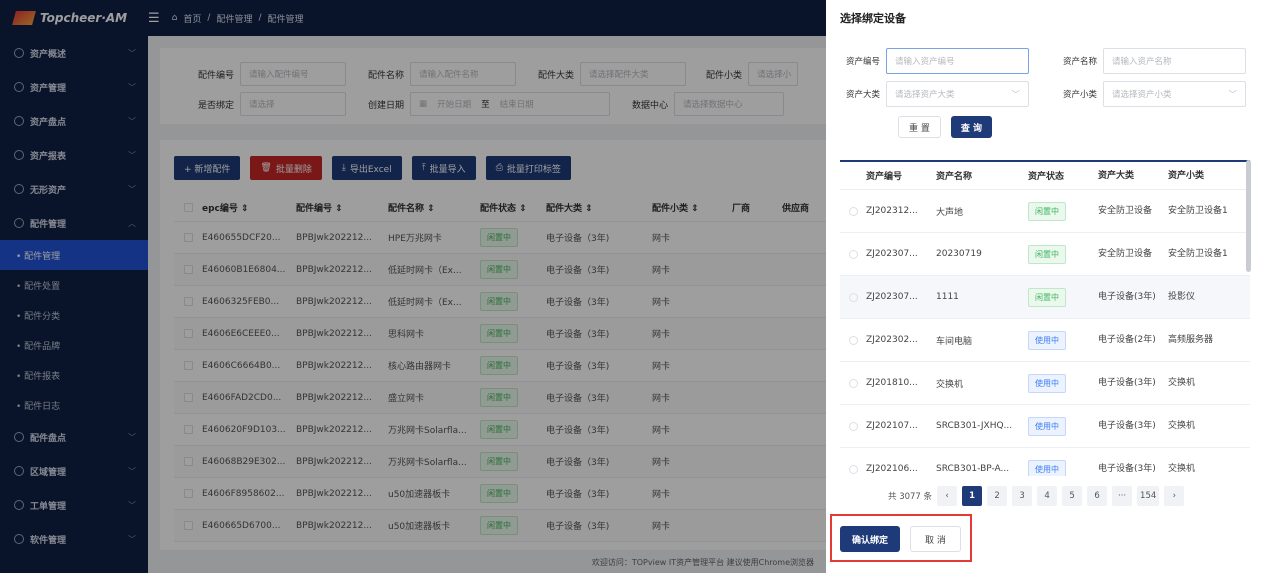 The image size is (1269, 573). Describe the element at coordinates (950, 212) in the screenshot. I see `cell-asset-name: 大声地` at that location.